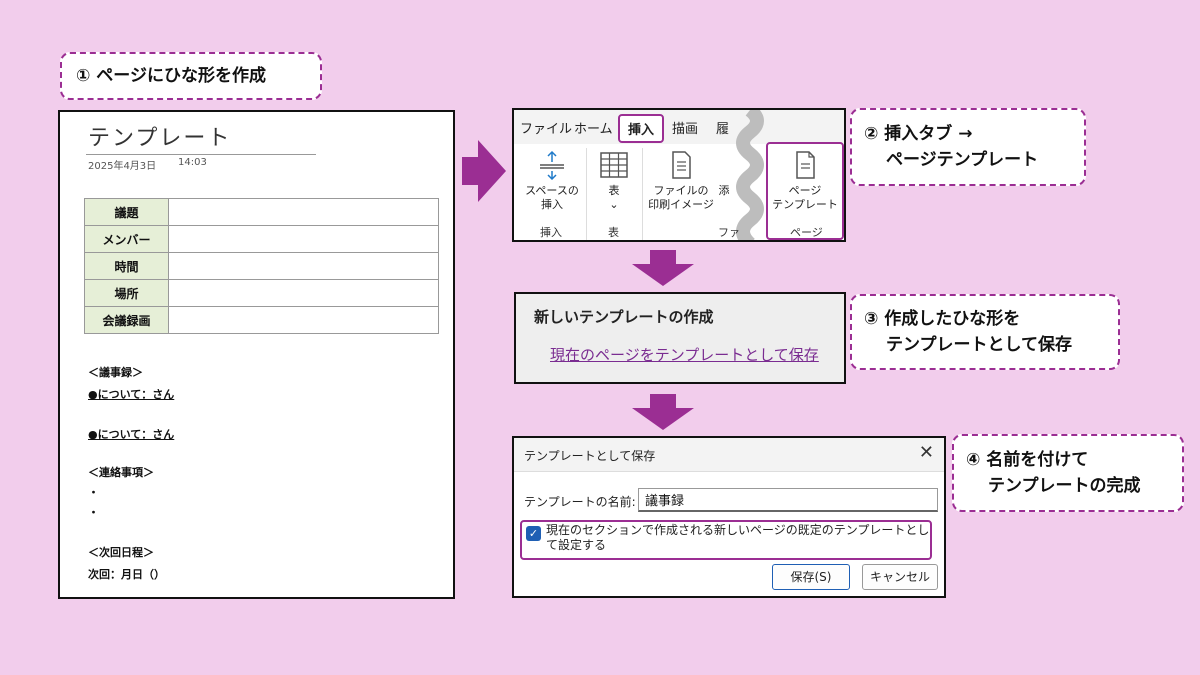 The height and width of the screenshot is (675, 1200). I want to click on title-underline, so click(201, 154).